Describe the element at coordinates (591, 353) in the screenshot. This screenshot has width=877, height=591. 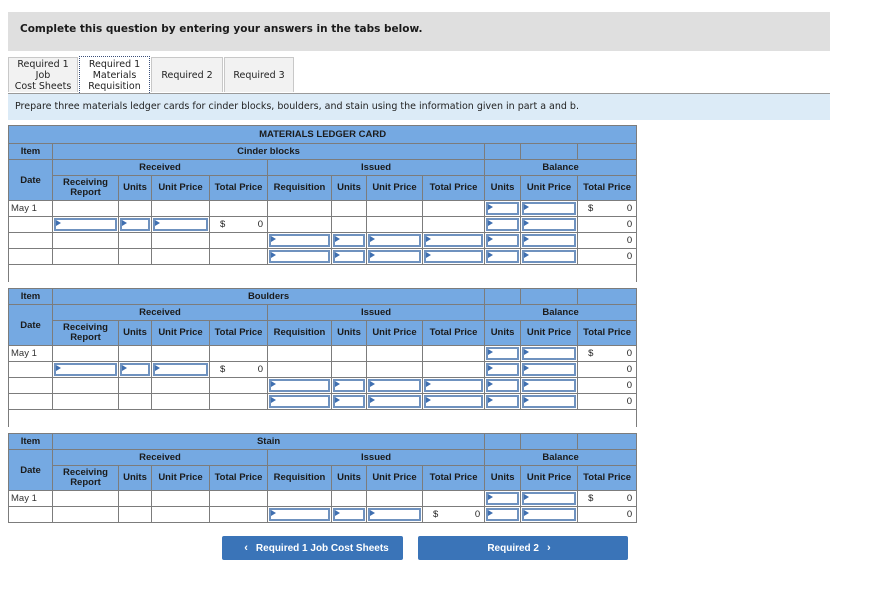
I see `currency-symbol: $` at that location.